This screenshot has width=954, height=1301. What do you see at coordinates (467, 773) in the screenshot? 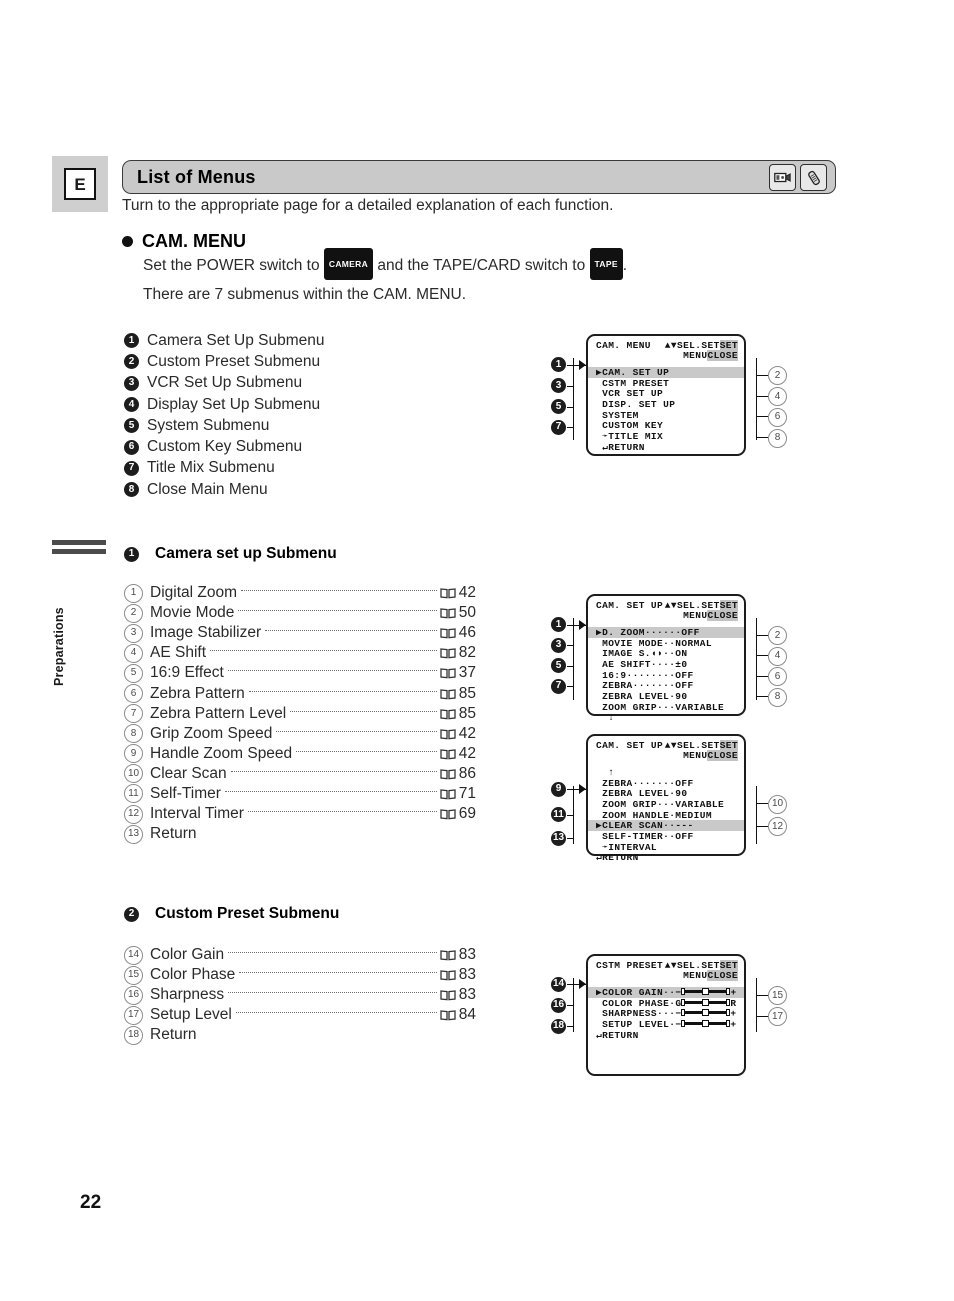
I see `page-reference-number: 86` at bounding box center [467, 773].